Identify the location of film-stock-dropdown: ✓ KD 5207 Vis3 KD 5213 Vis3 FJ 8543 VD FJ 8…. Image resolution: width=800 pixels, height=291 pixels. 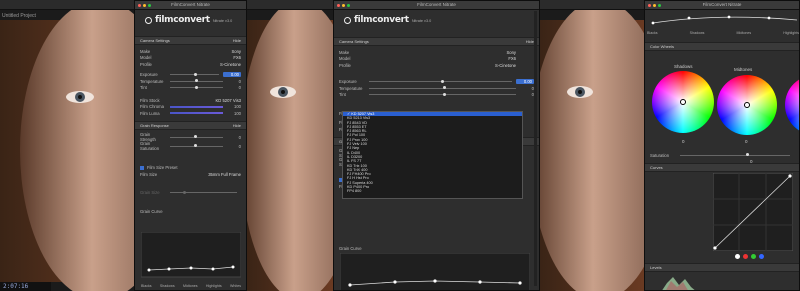
(432, 155).